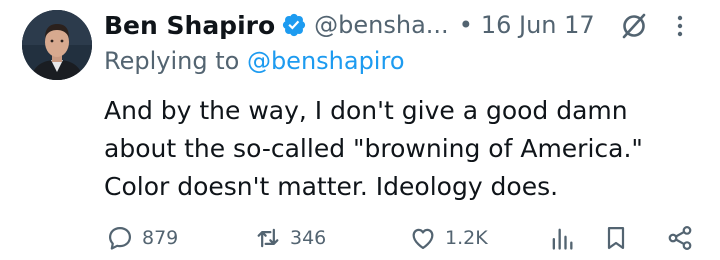  I want to click on repost-button: 346, so click(290, 238).